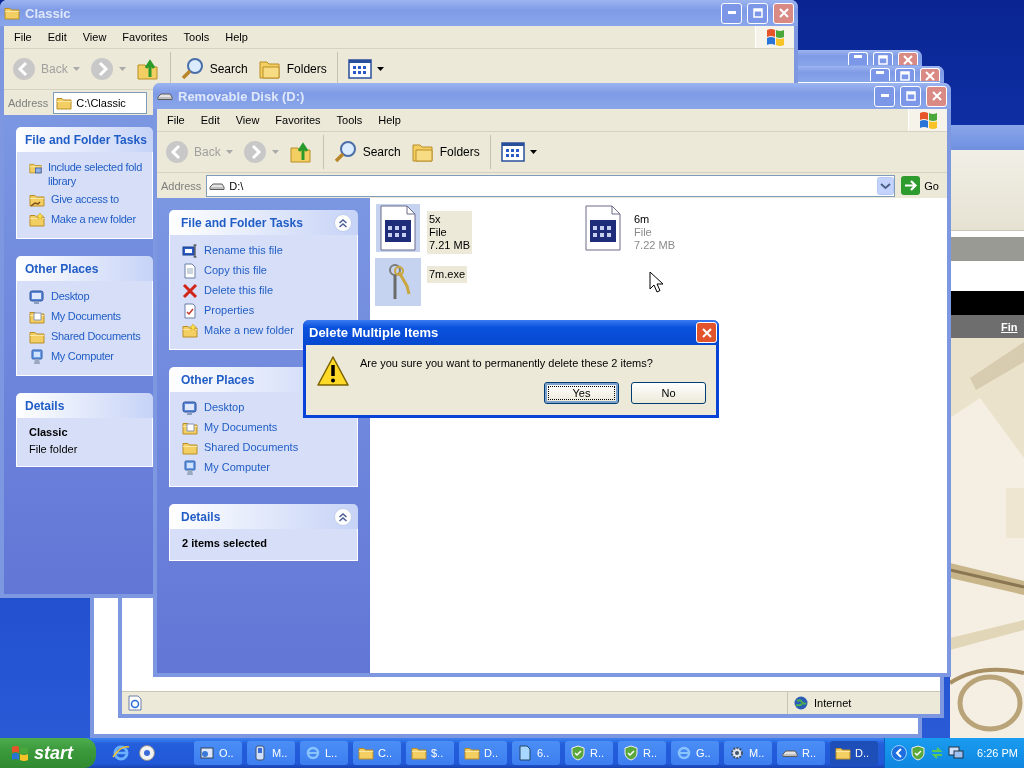  Describe the element at coordinates (581, 393) in the screenshot. I see `dialog-button: Yes` at that location.